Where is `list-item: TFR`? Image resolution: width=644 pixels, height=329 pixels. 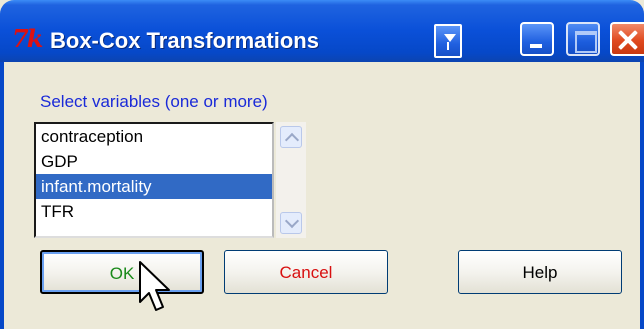 list-item: TFR is located at coordinates (154, 211).